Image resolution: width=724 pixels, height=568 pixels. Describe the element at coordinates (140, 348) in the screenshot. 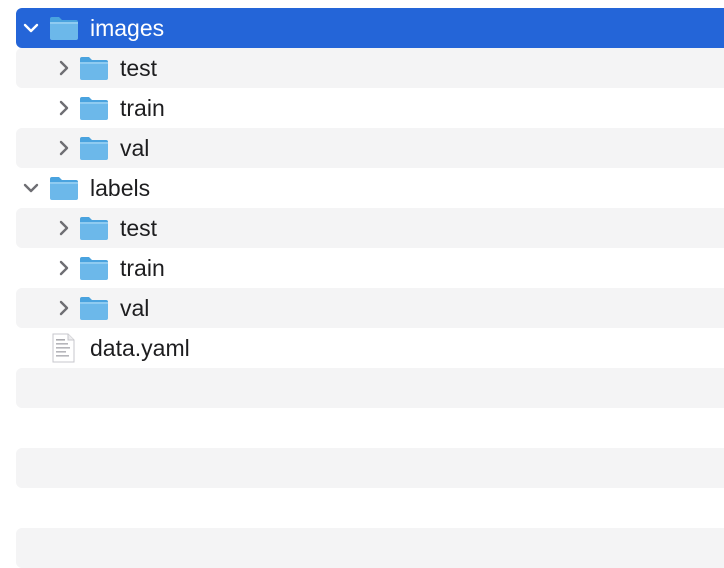

I see `file-name: data.yaml` at that location.